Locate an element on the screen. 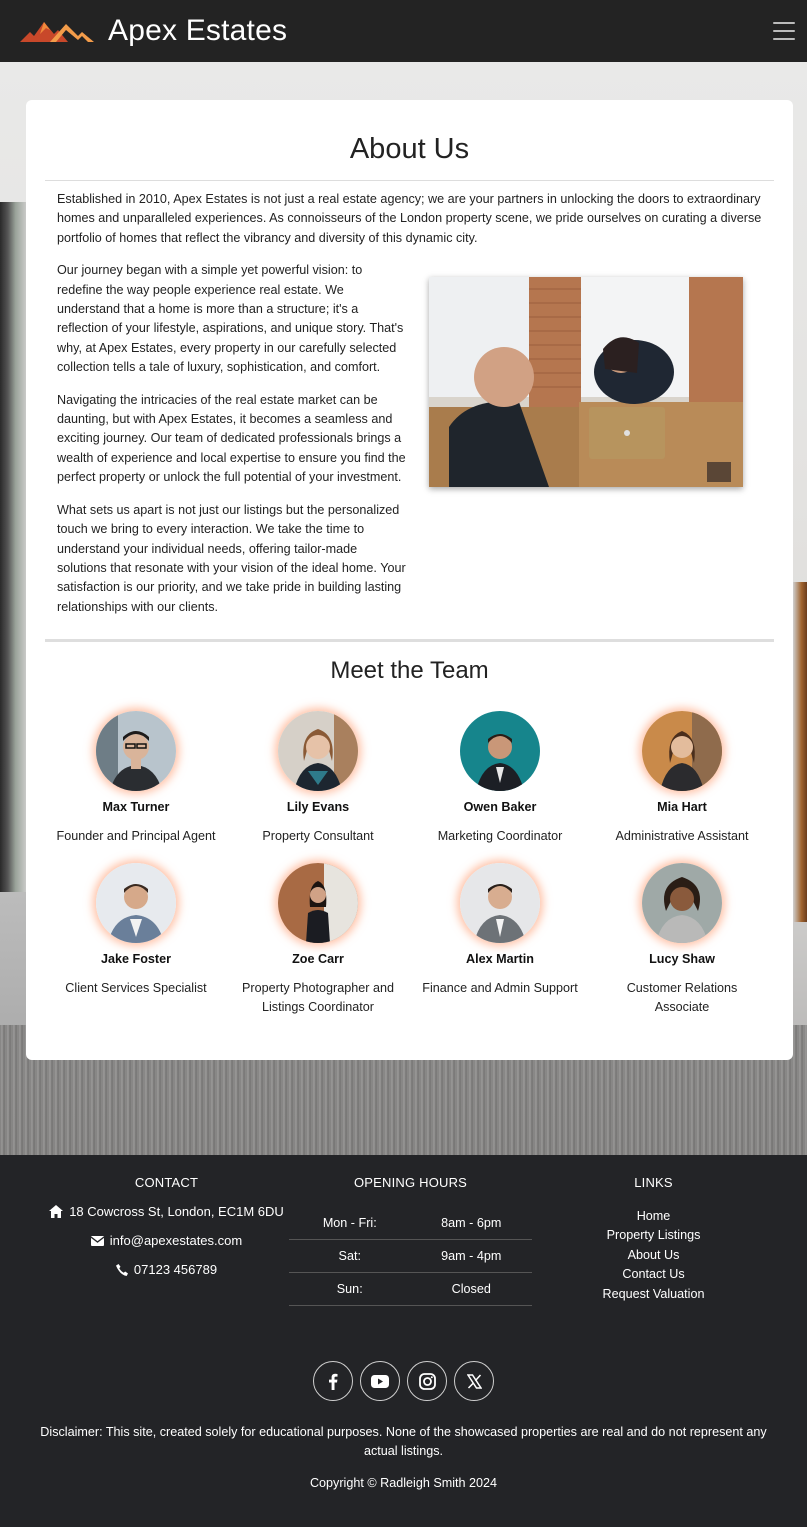 The image size is (807, 1527). footer-email: info@apexestates.com is located at coordinates (166, 1240).